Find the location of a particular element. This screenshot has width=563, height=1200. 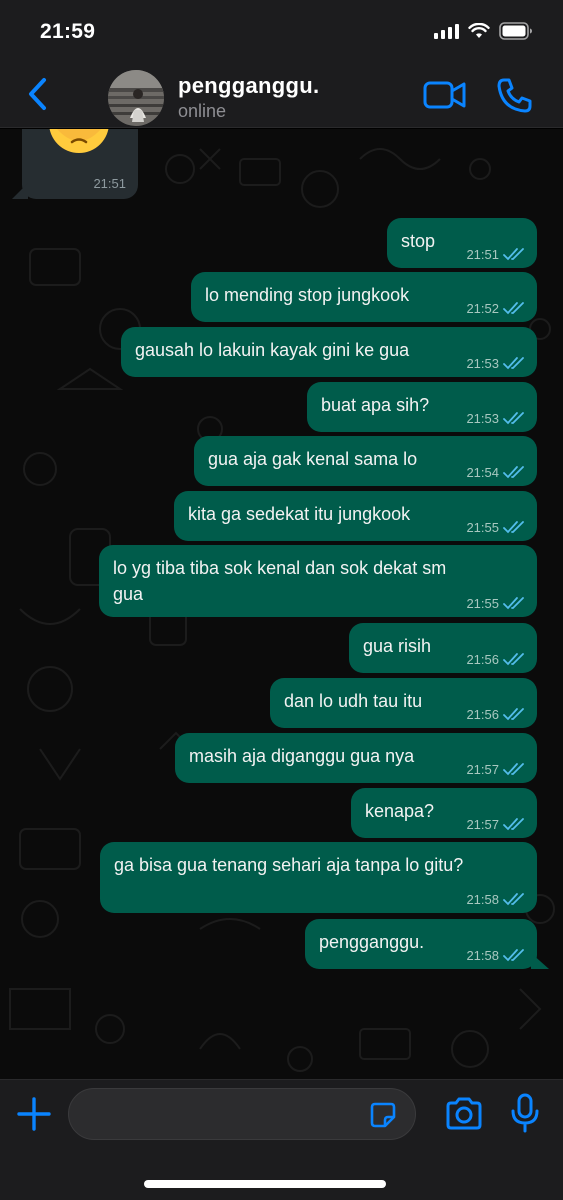

message-time: 21:52 is located at coordinates (482, 308).